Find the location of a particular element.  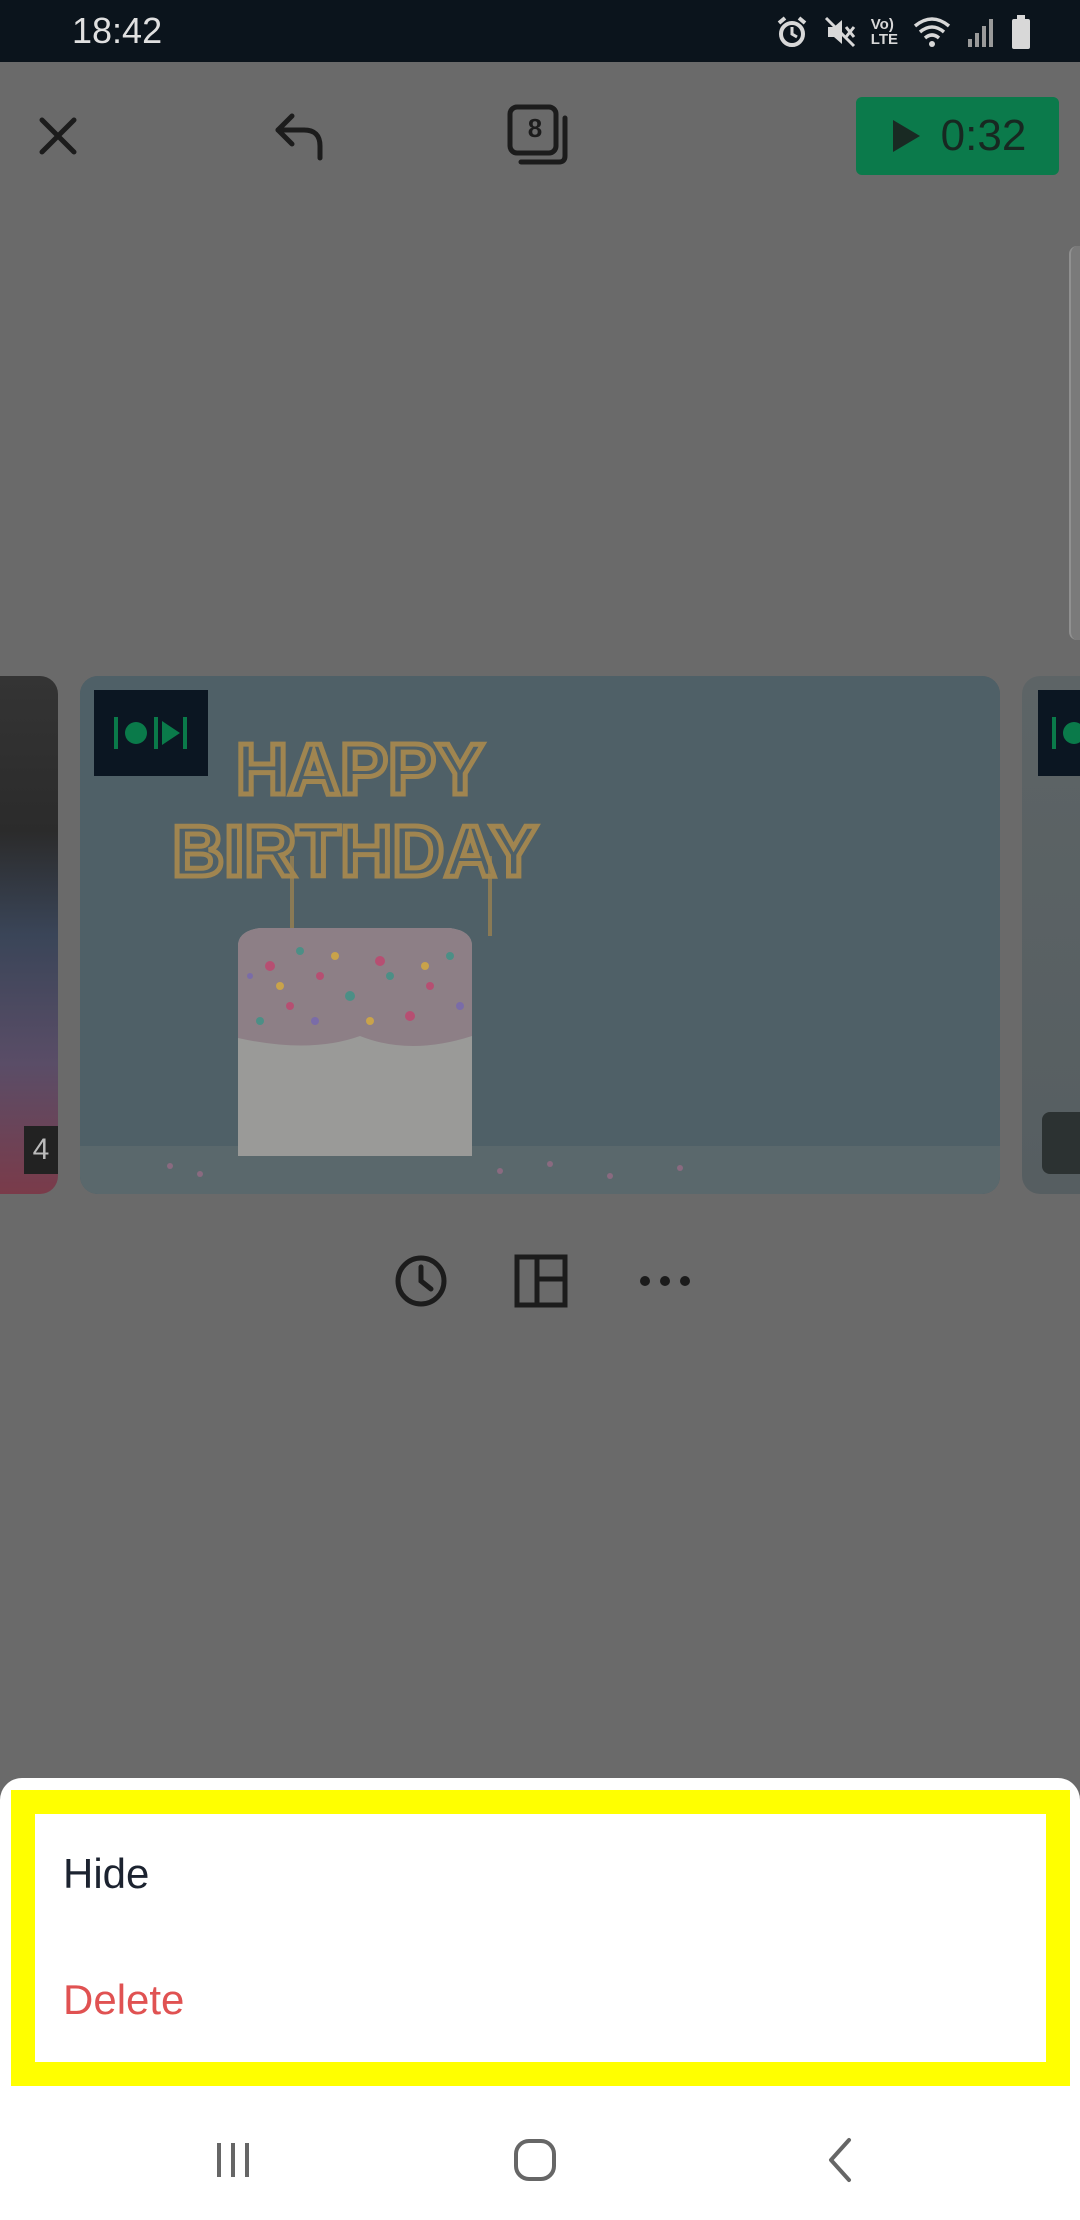

cake-topper-line1: HAPPY is located at coordinates (360, 770).